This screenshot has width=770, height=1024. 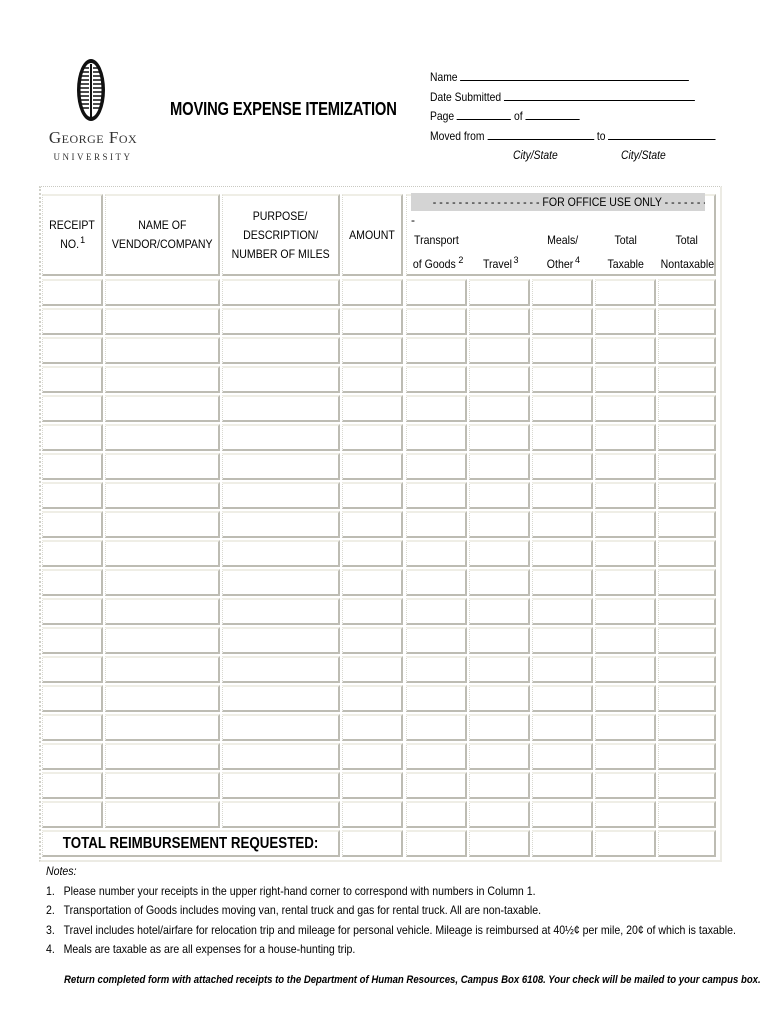 I want to click on total-total-nontaxable-input, so click(x=687, y=843).